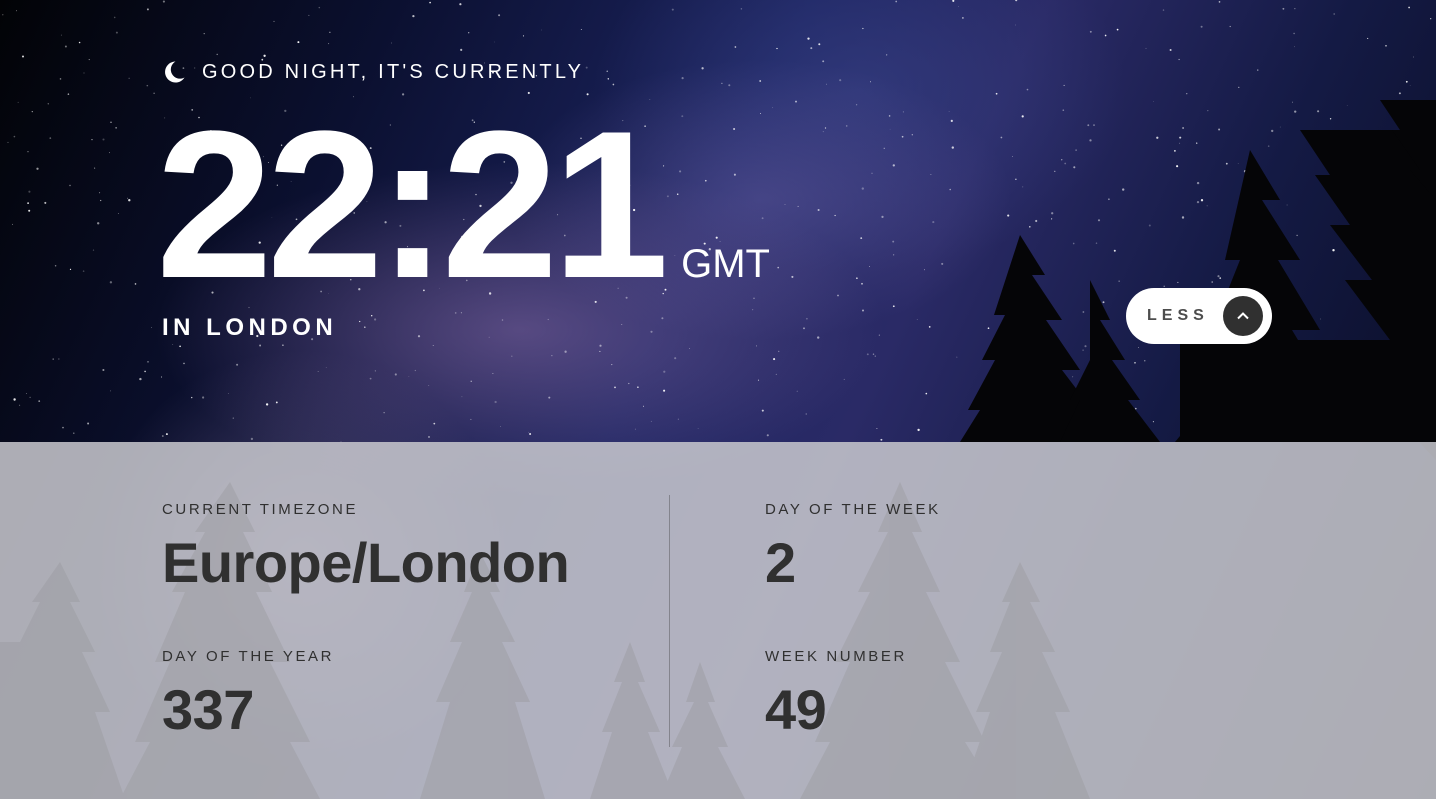 Image resolution: width=1436 pixels, height=799 pixels. I want to click on day-of-year-info: DAY OF THE YEAR 337, so click(248, 693).